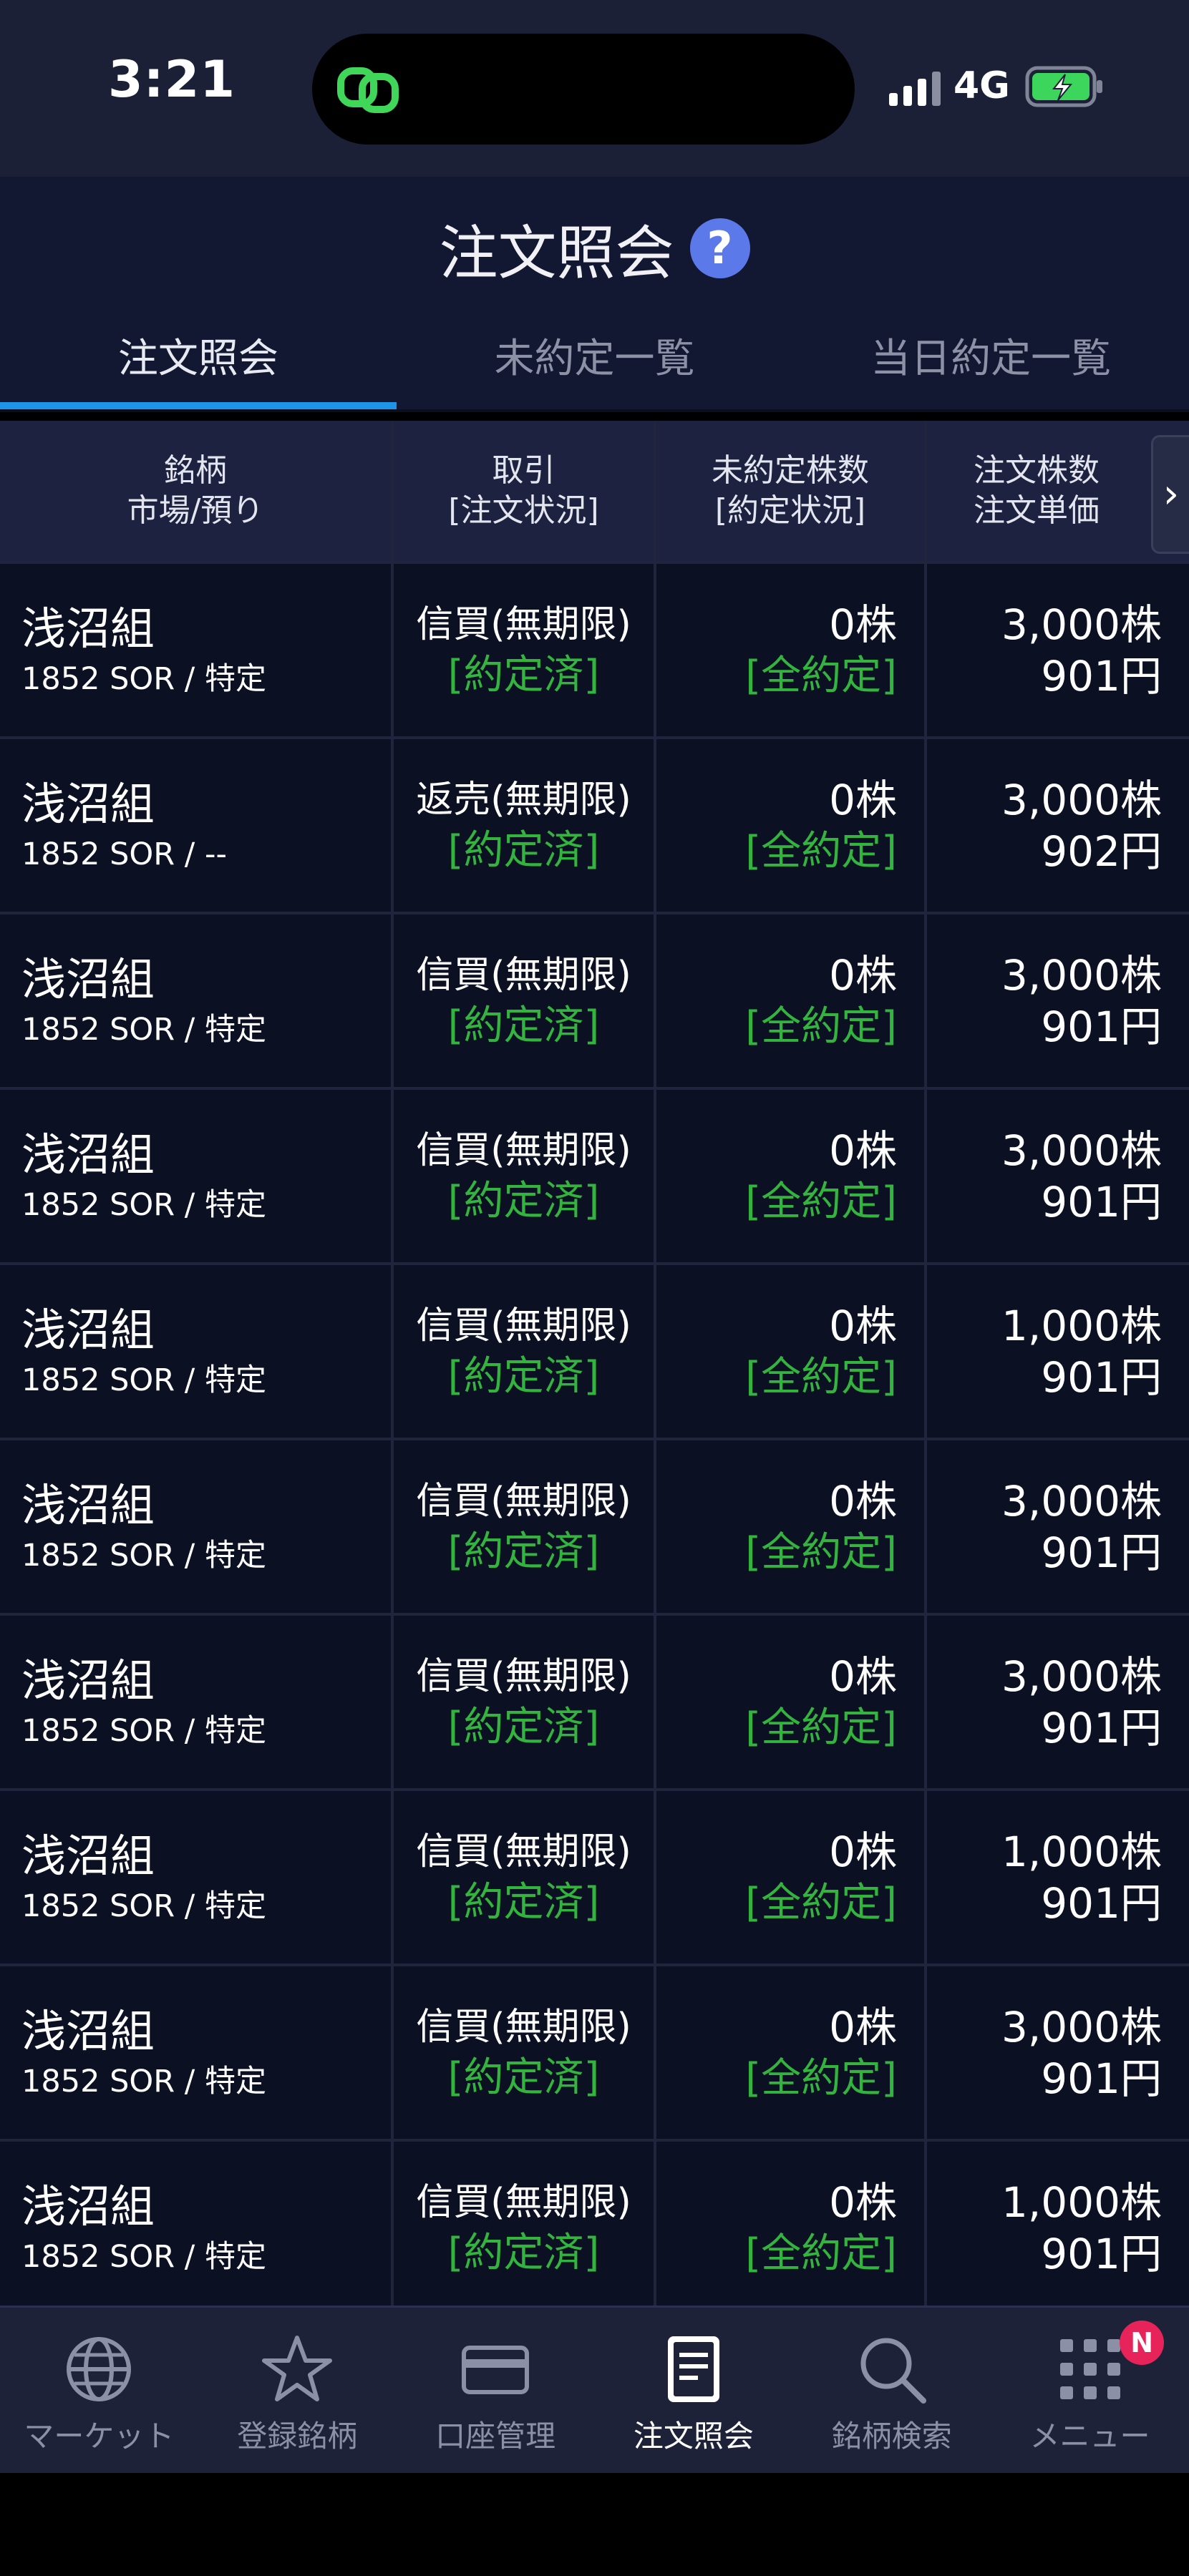 The height and width of the screenshot is (2576, 1189). I want to click on bottom-navigation: マーケット 登録銘柄 口座管理 注文照会 銘柄検索 メニュー N, so click(594, 2390).